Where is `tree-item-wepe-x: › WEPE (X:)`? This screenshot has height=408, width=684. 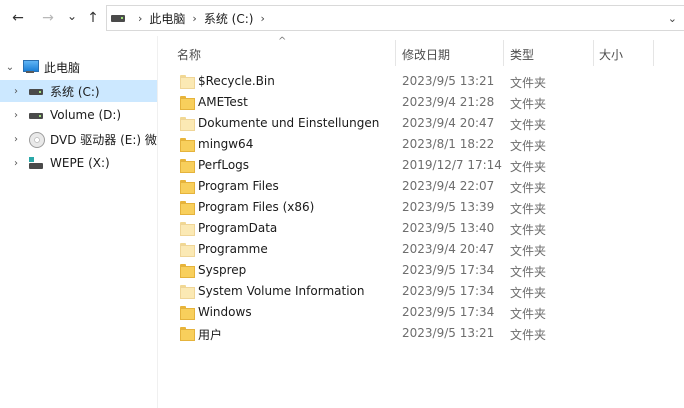 tree-item-wepe-x: › WEPE (X:) is located at coordinates (78, 163).